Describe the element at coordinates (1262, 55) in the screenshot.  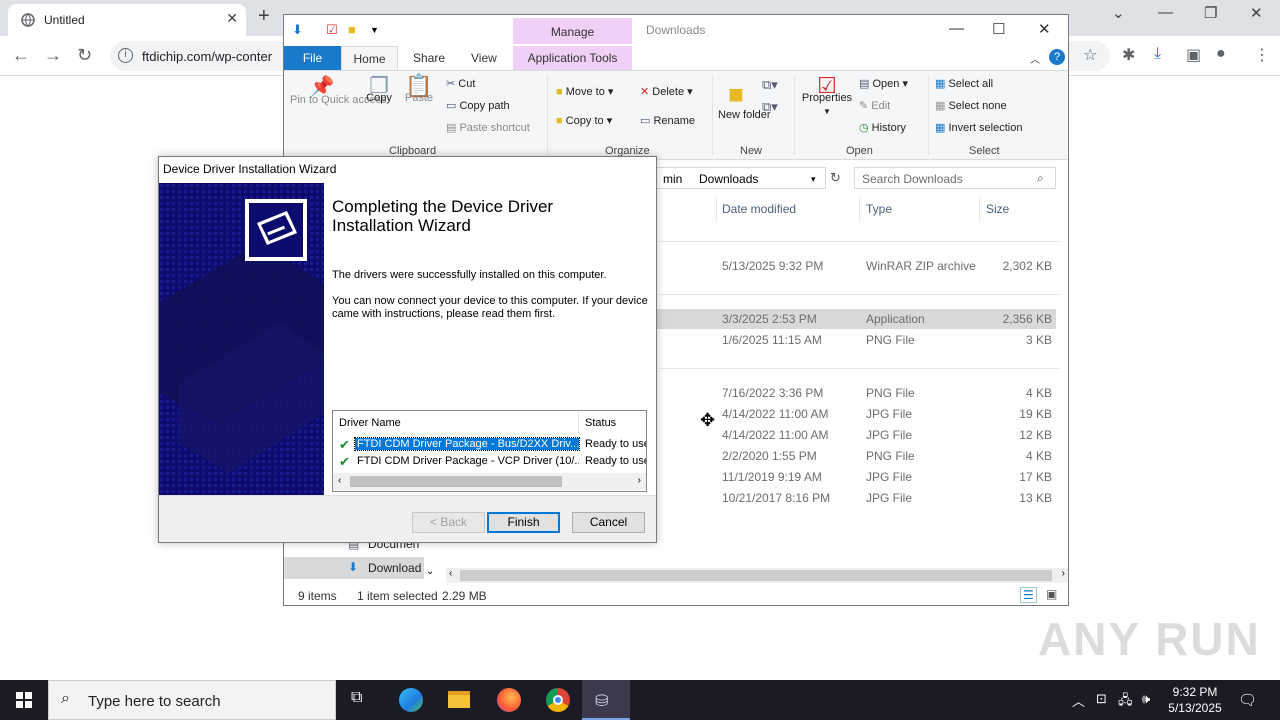
I see `menu-icon: ⋮` at that location.